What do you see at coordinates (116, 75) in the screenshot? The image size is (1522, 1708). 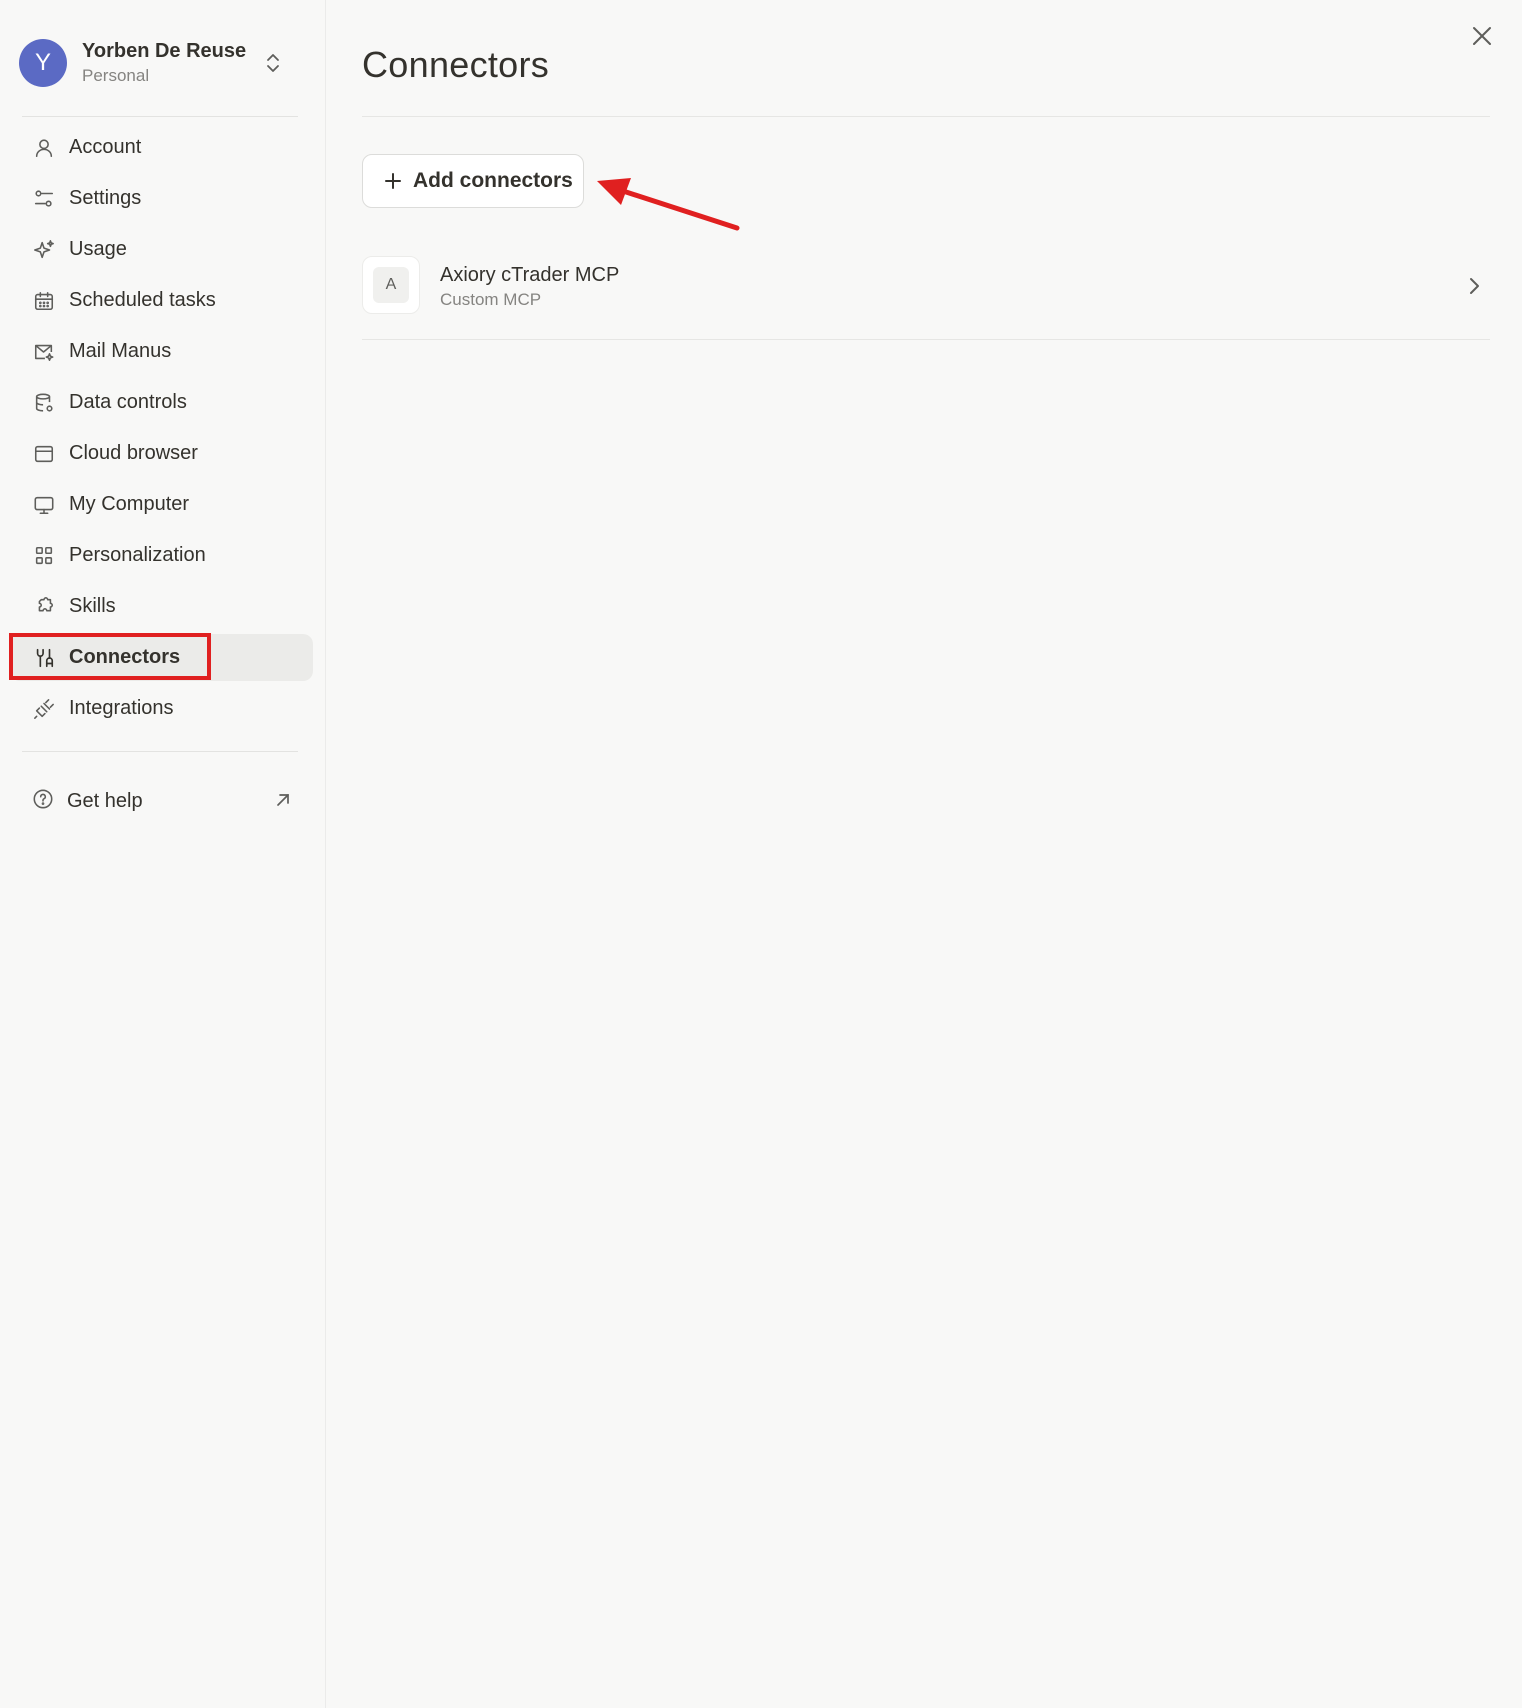 I see `profile-plan: Personal` at bounding box center [116, 75].